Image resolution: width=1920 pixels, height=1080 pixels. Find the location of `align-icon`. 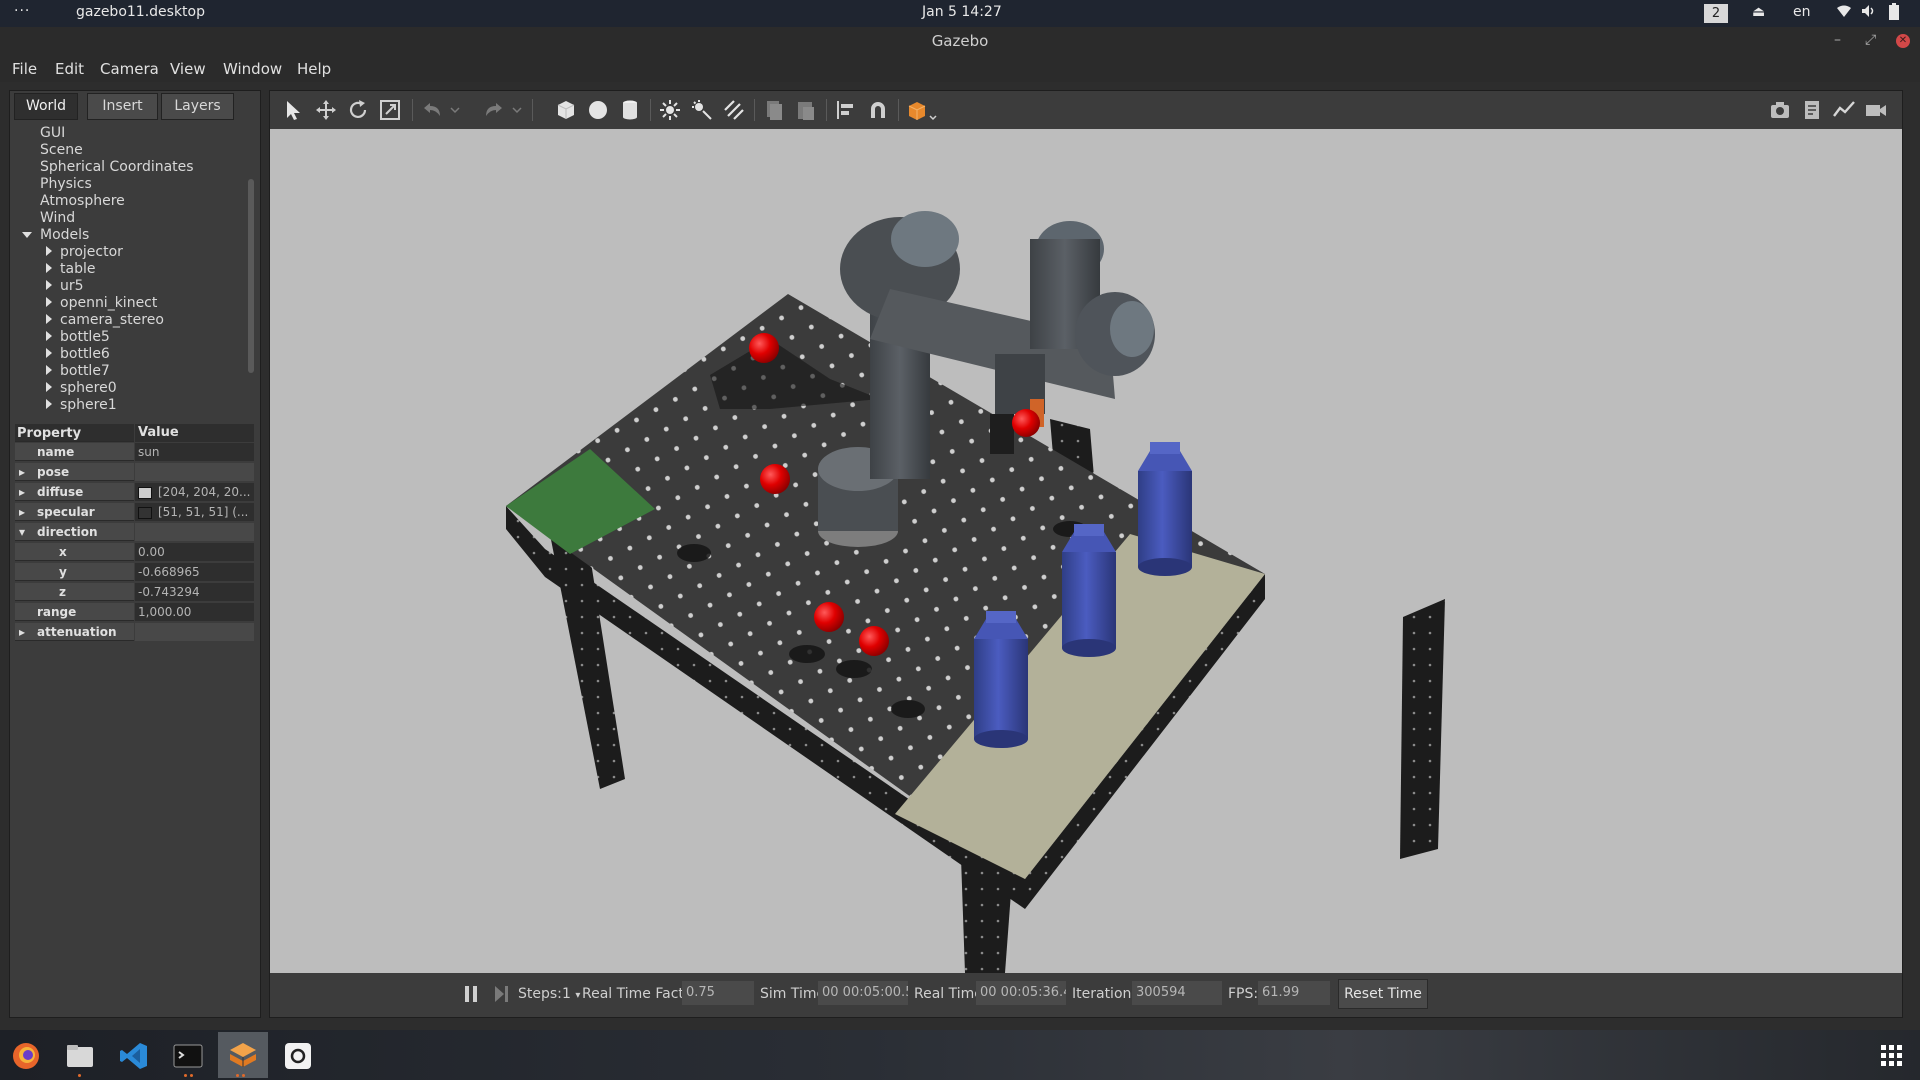

align-icon is located at coordinates (846, 110).